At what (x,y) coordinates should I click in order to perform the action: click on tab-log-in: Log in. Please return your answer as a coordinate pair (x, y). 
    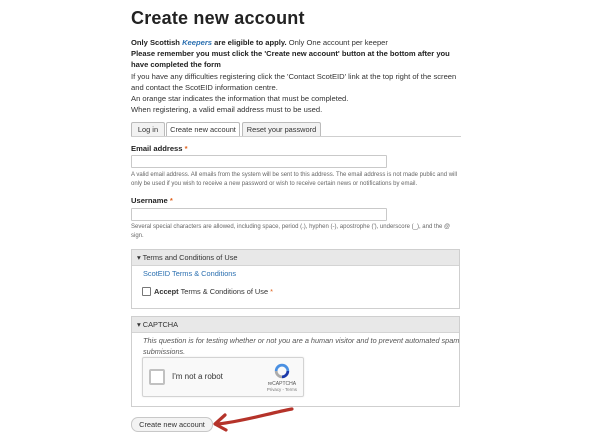
    Looking at the image, I should click on (148, 129).